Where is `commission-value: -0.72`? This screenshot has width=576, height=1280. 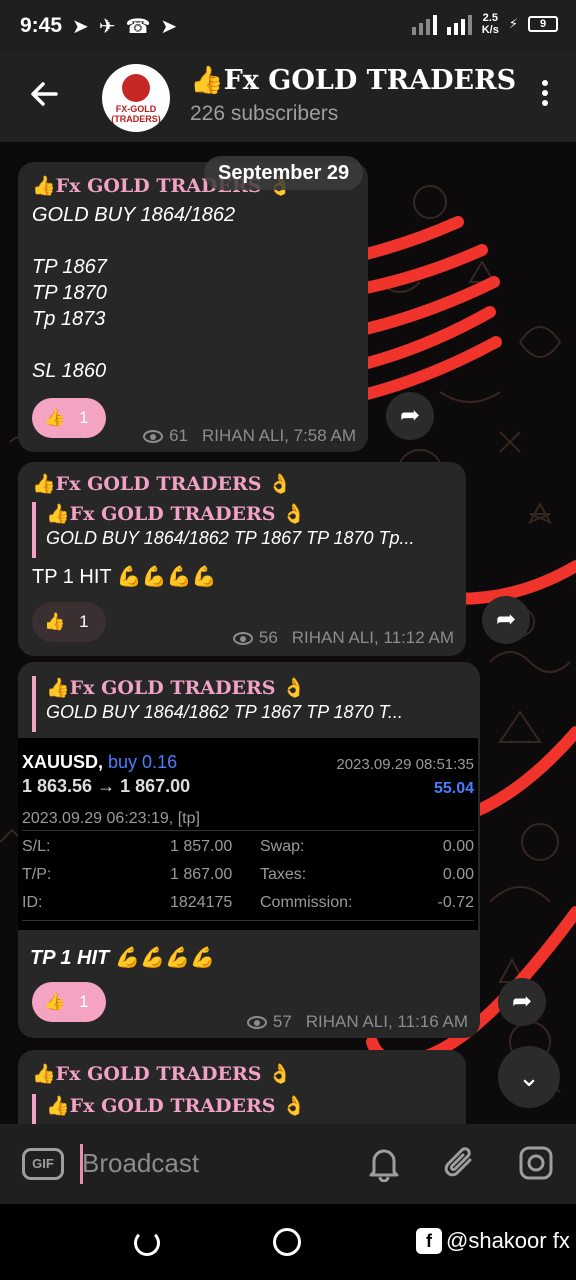 commission-value: -0.72 is located at coordinates (455, 902).